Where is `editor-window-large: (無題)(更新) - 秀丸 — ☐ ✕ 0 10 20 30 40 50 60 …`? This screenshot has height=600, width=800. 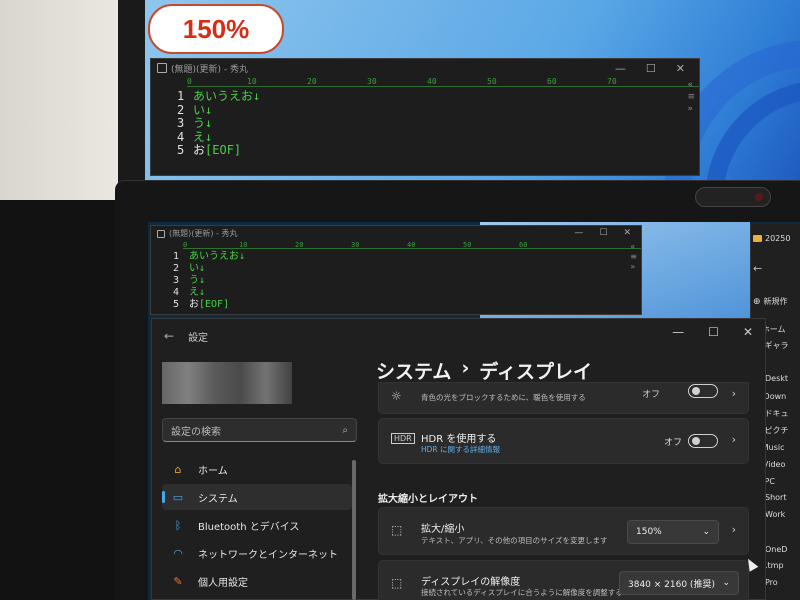
editor-window-large: (無題)(更新) - 秀丸 — ☐ ✕ 0 10 20 30 40 50 60 … is located at coordinates (425, 117).